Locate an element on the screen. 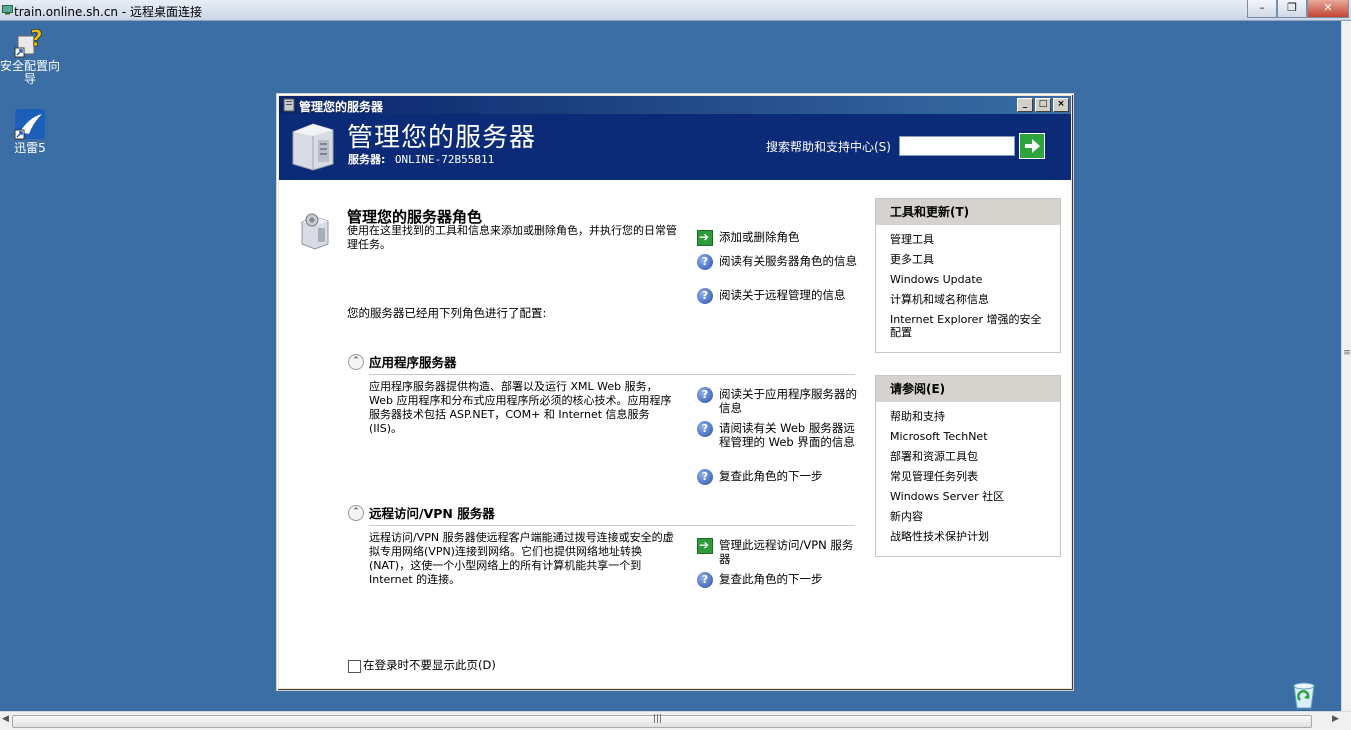  see-also-item: 新内容 is located at coordinates (975, 516).